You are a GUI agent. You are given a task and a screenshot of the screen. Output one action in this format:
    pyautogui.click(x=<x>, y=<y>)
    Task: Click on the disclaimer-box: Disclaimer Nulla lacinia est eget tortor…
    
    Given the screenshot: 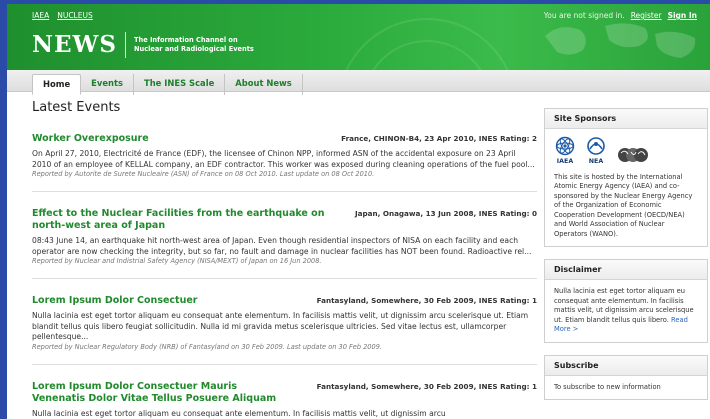 What is the action you would take?
    pyautogui.click(x=626, y=301)
    